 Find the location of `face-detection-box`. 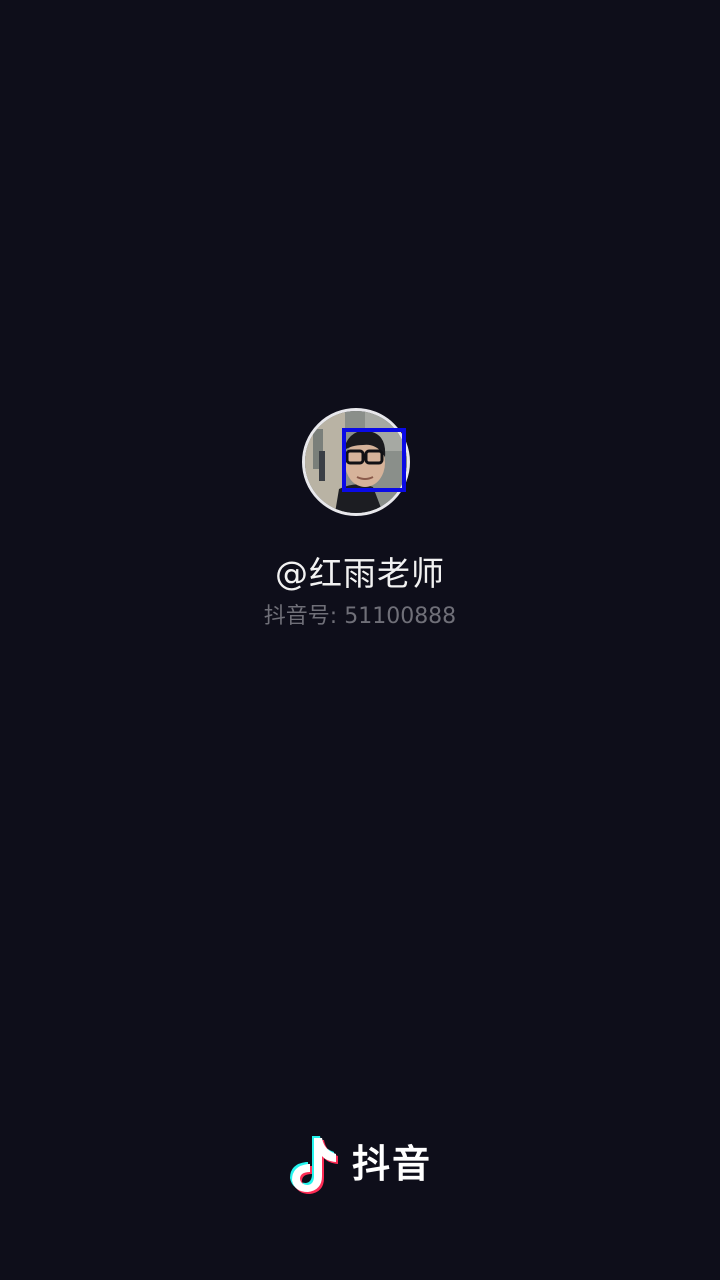

face-detection-box is located at coordinates (374, 460).